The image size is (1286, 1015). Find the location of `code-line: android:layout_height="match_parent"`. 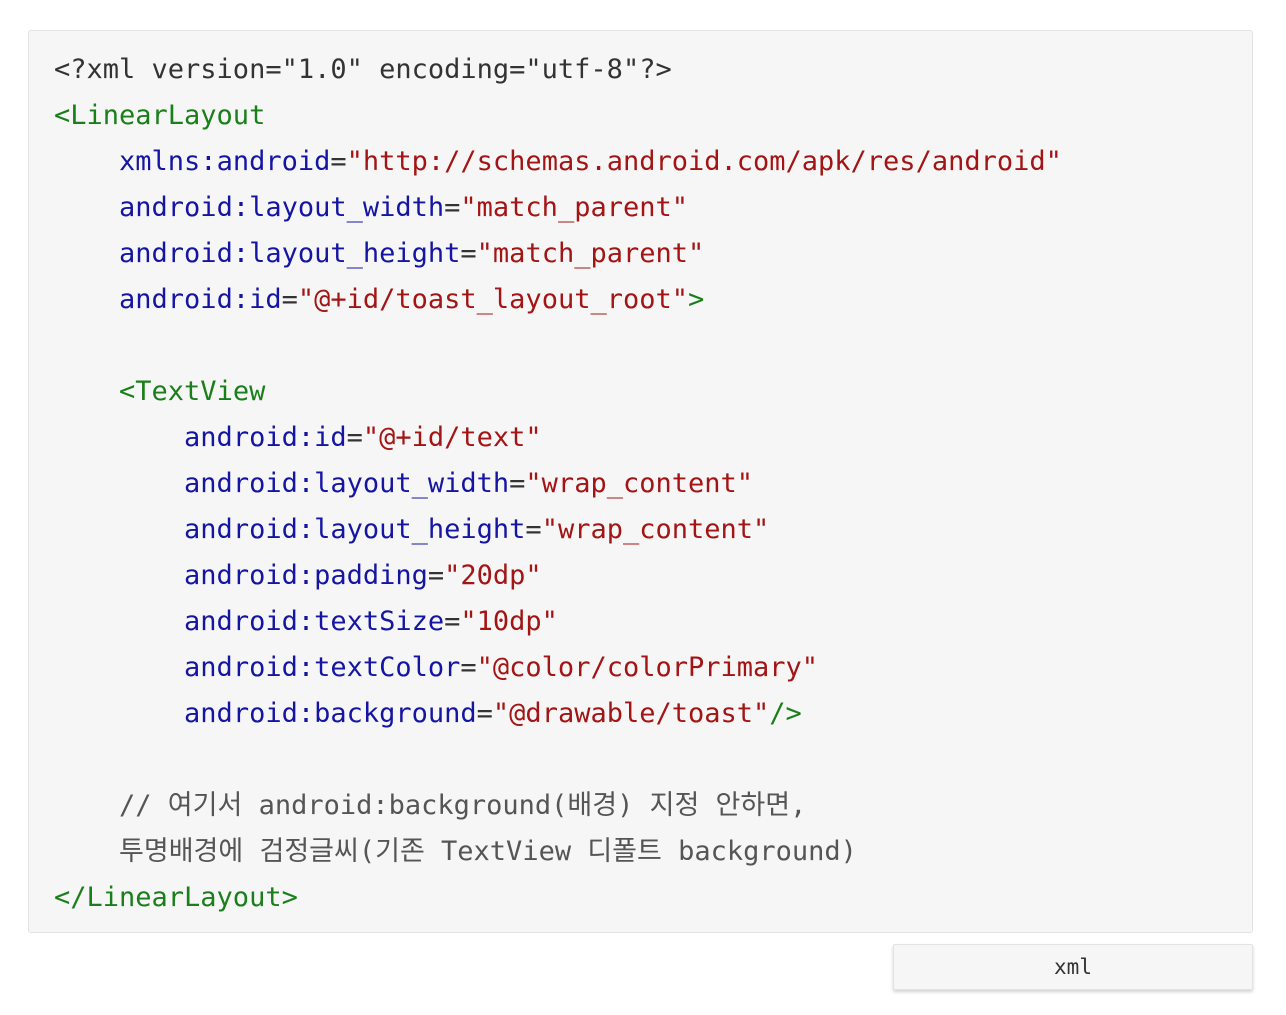

code-line: android:layout_height="match_parent" is located at coordinates (558, 254).